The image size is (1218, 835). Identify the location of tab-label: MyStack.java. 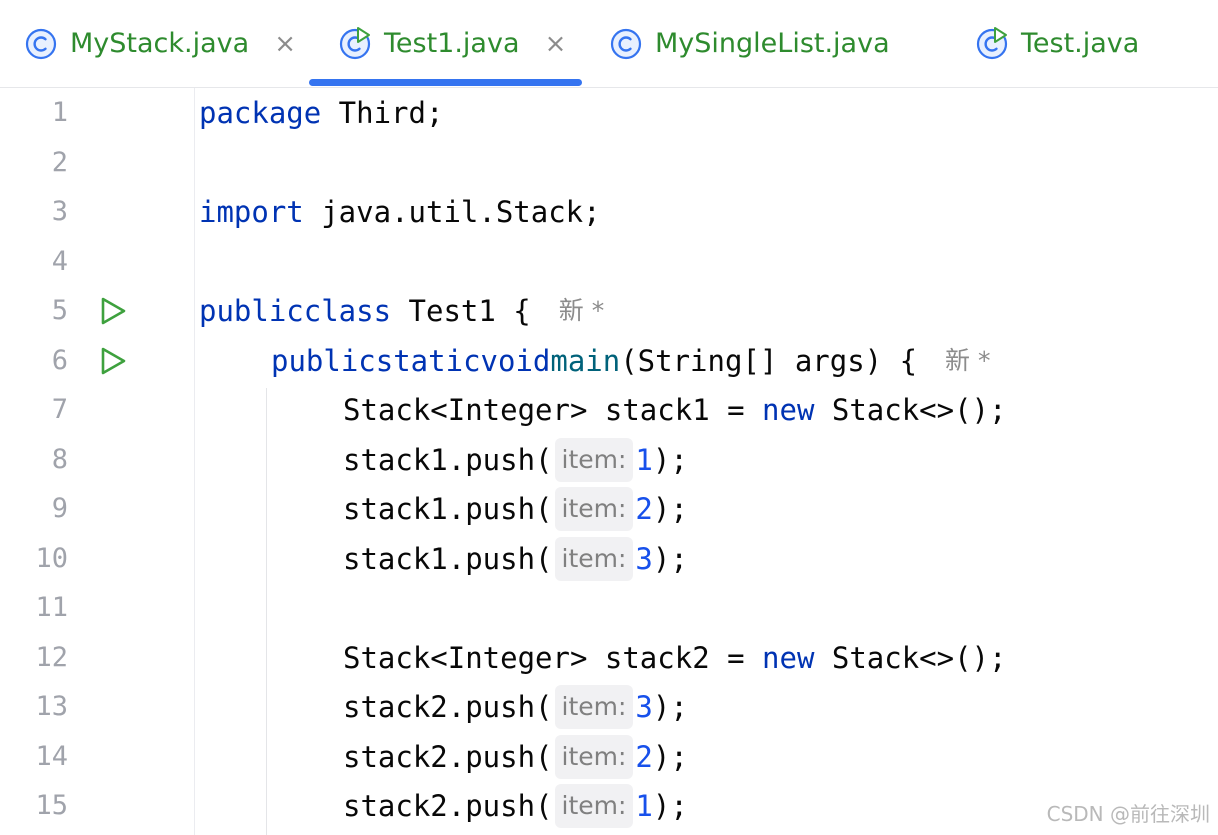
(160, 43).